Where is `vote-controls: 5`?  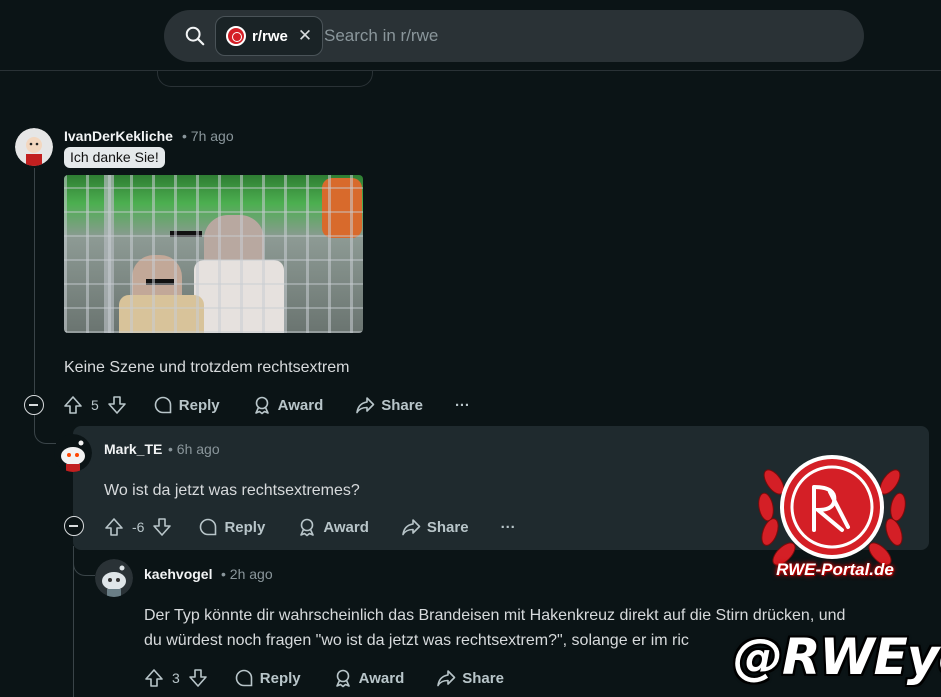 vote-controls: 5 is located at coordinates (95, 405).